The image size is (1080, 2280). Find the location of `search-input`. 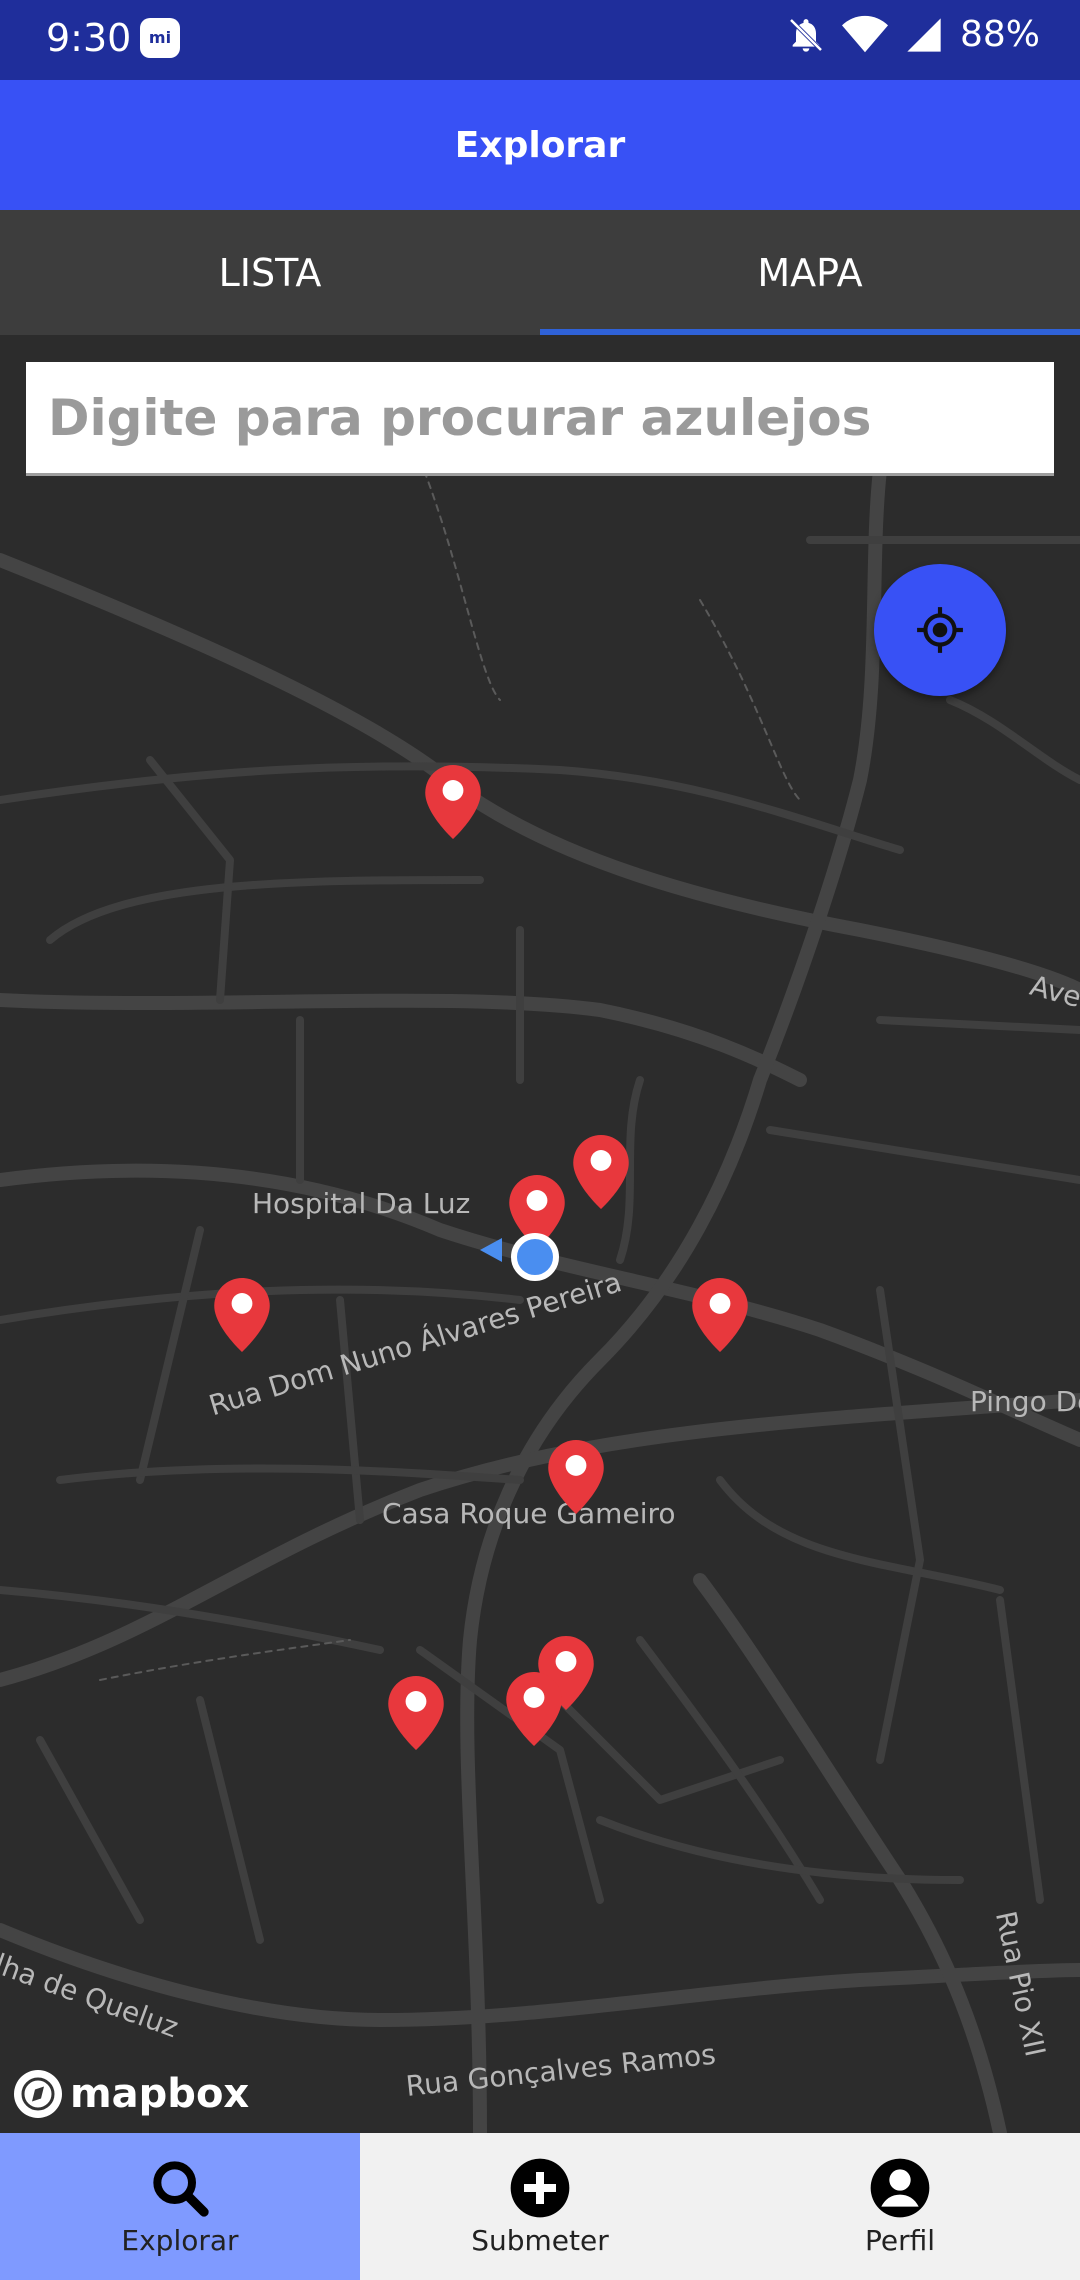

search-input is located at coordinates (540, 417).